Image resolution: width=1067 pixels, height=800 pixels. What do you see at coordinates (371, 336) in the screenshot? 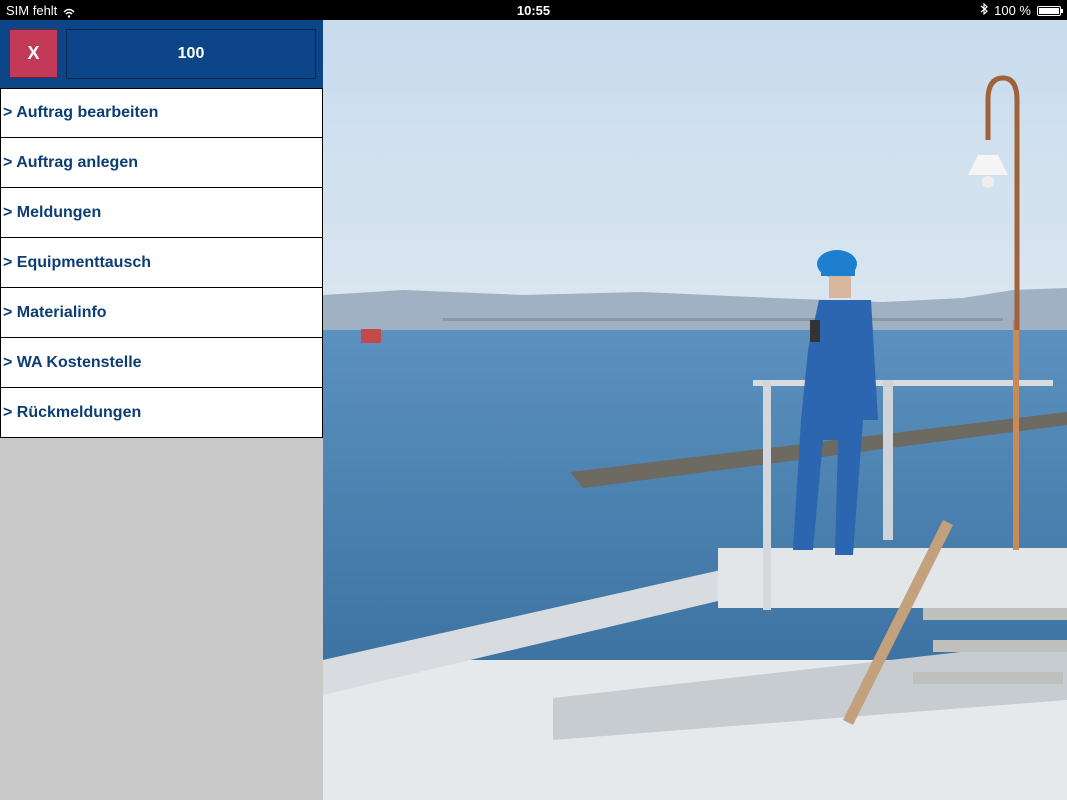
I see `ship` at bounding box center [371, 336].